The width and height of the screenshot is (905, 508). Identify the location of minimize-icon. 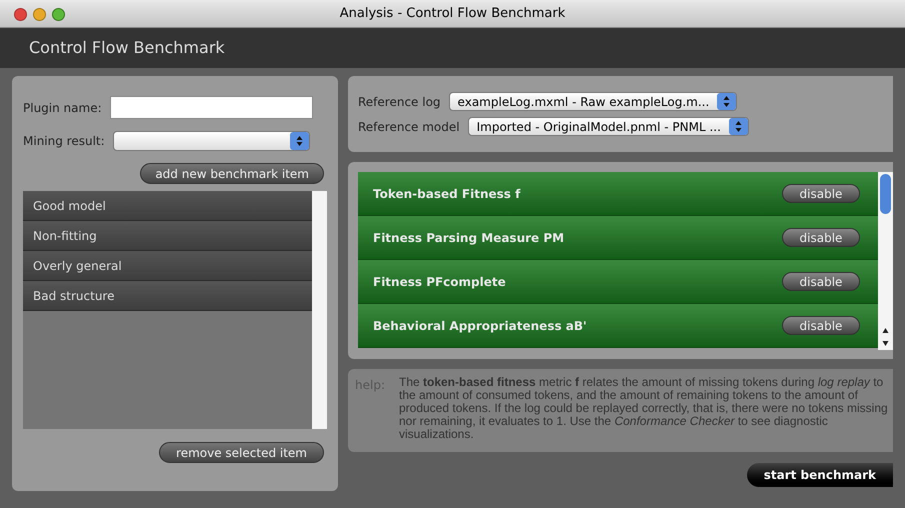
(39, 14).